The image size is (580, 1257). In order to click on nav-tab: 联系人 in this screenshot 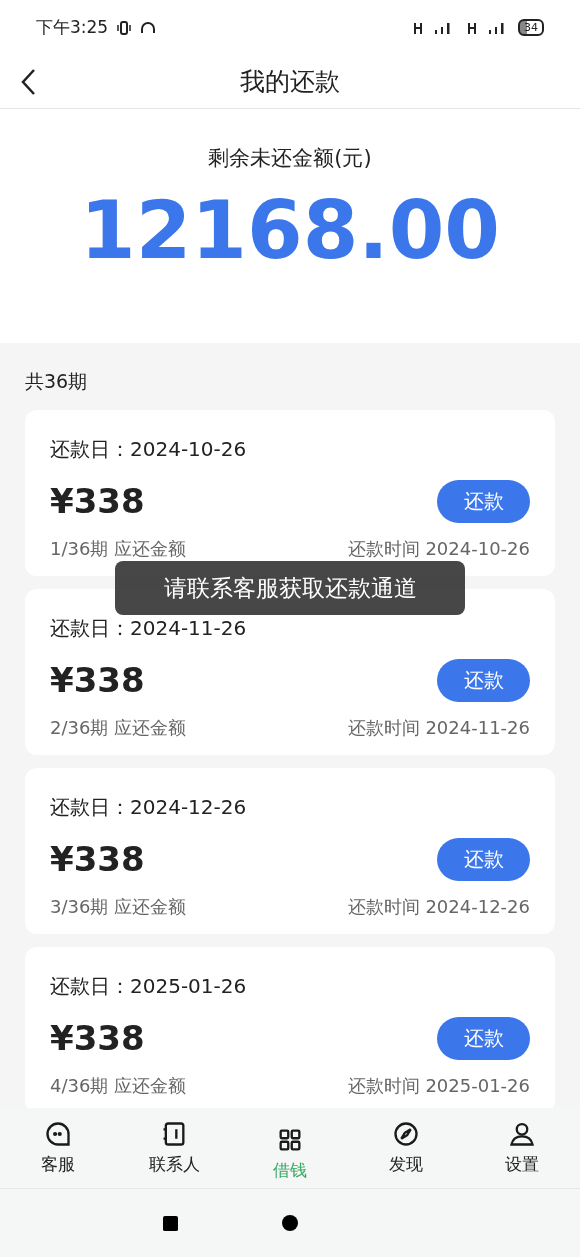, I will do `click(174, 1149)`.